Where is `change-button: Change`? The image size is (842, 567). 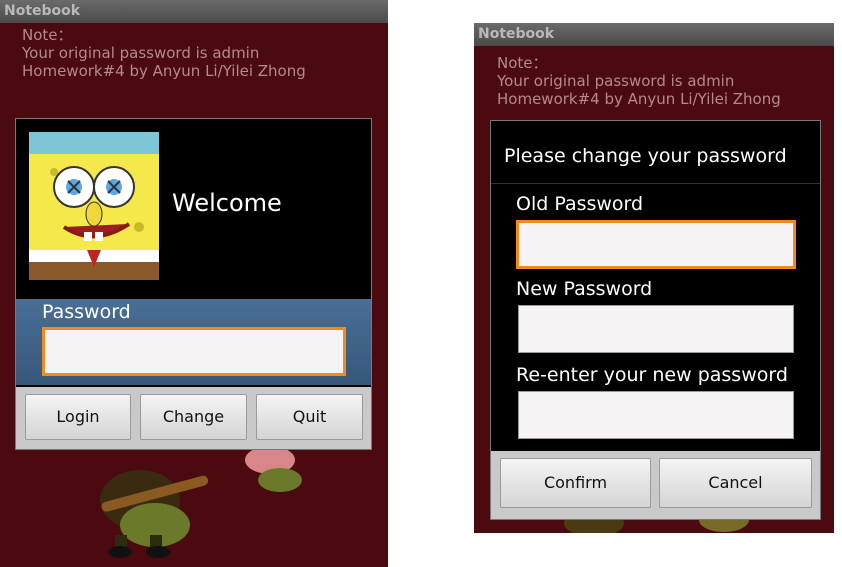
change-button: Change is located at coordinates (193, 417).